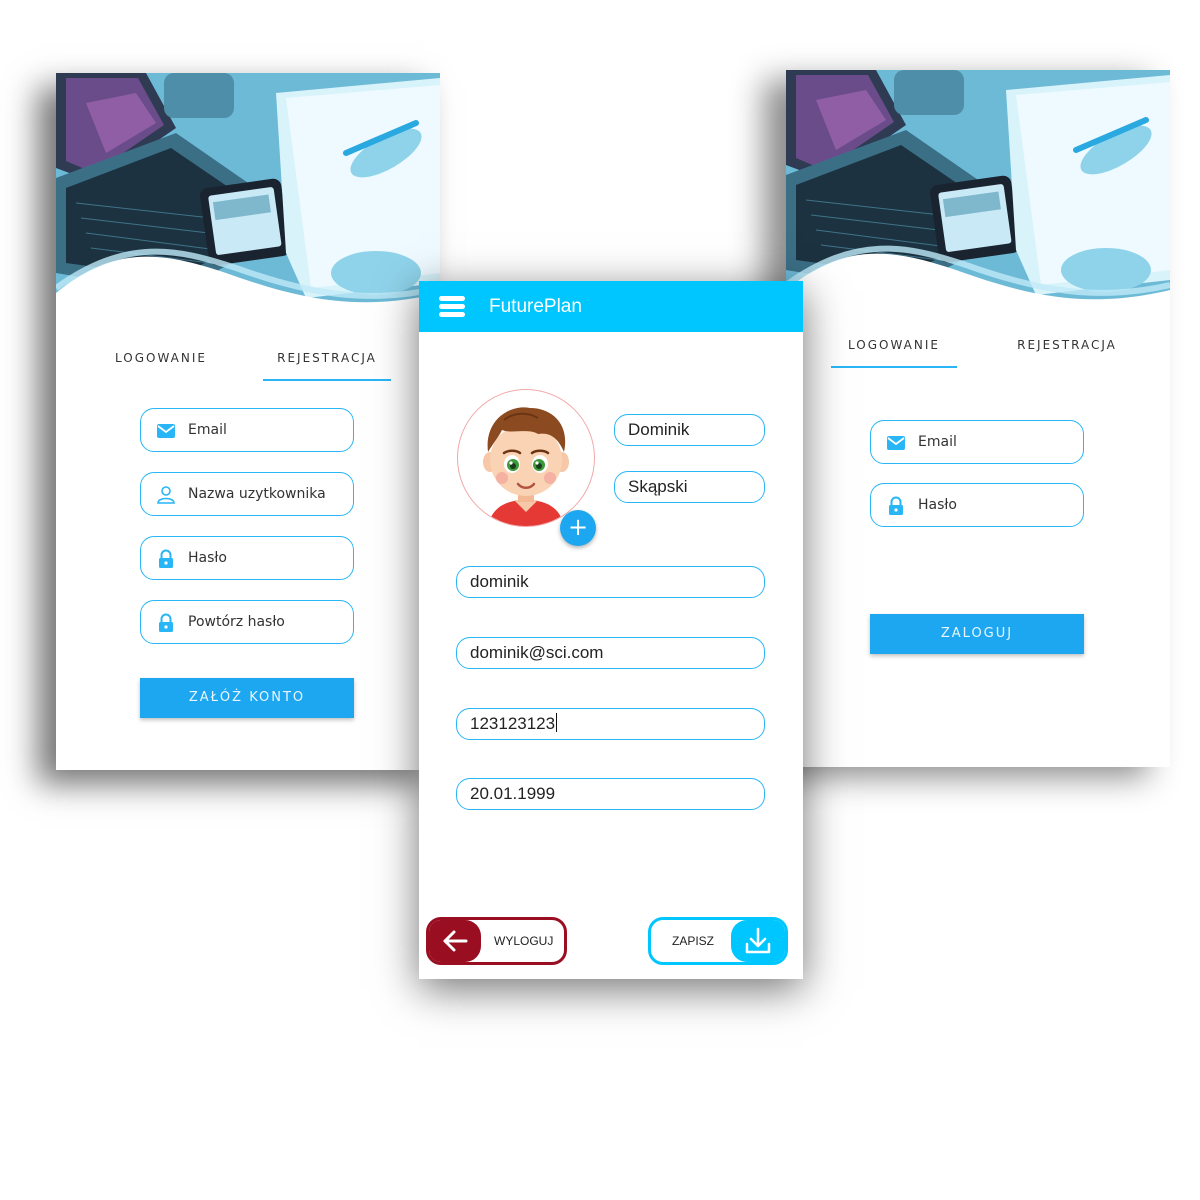 The image size is (1200, 1200). I want to click on app-bar: FuturePlan, so click(611, 306).